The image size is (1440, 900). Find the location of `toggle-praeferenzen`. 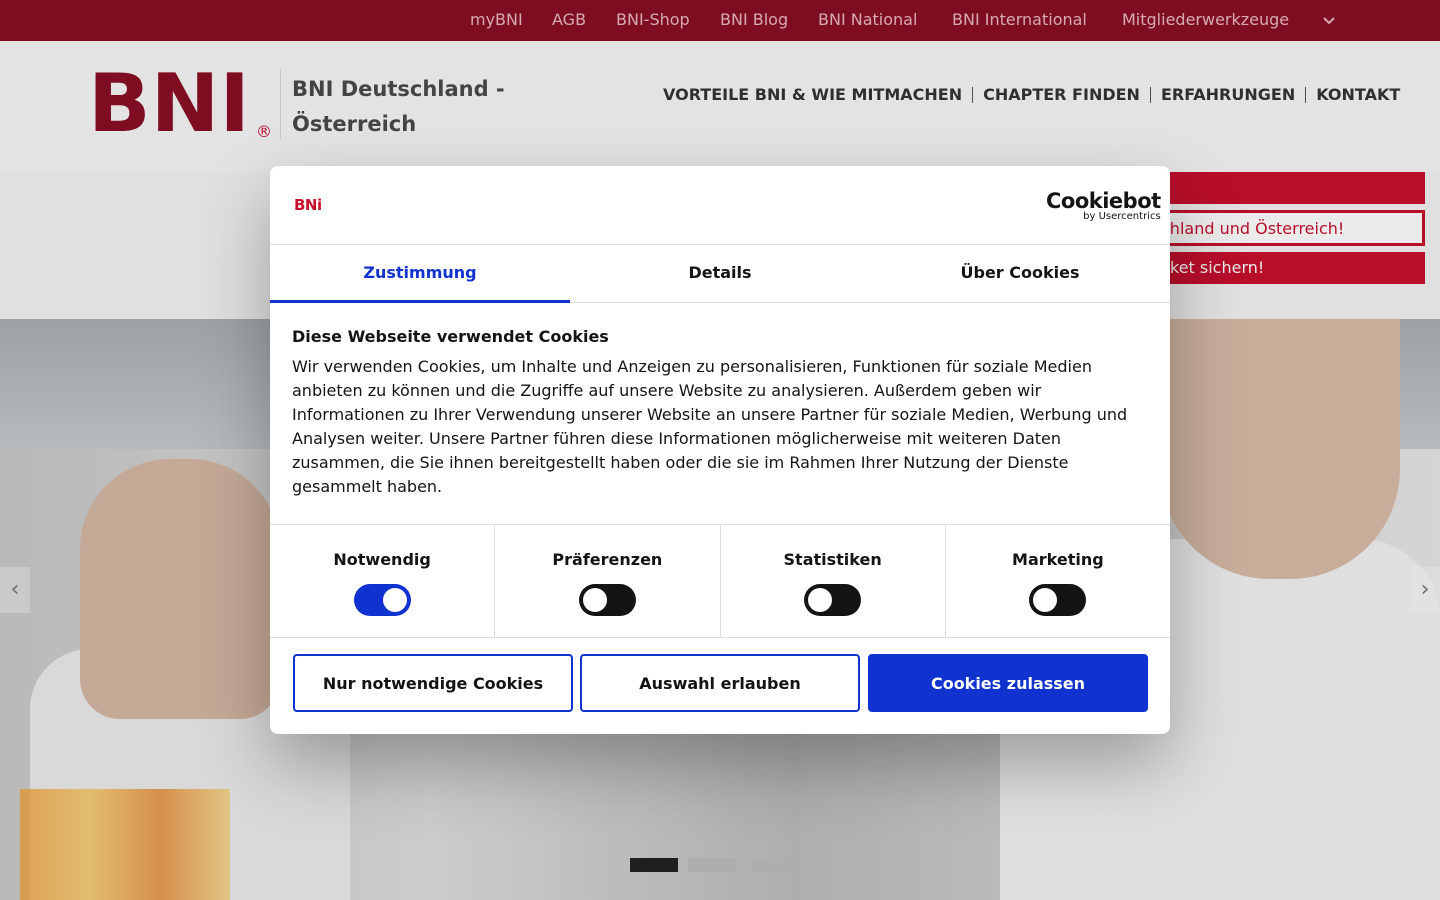

toggle-praeferenzen is located at coordinates (607, 600).